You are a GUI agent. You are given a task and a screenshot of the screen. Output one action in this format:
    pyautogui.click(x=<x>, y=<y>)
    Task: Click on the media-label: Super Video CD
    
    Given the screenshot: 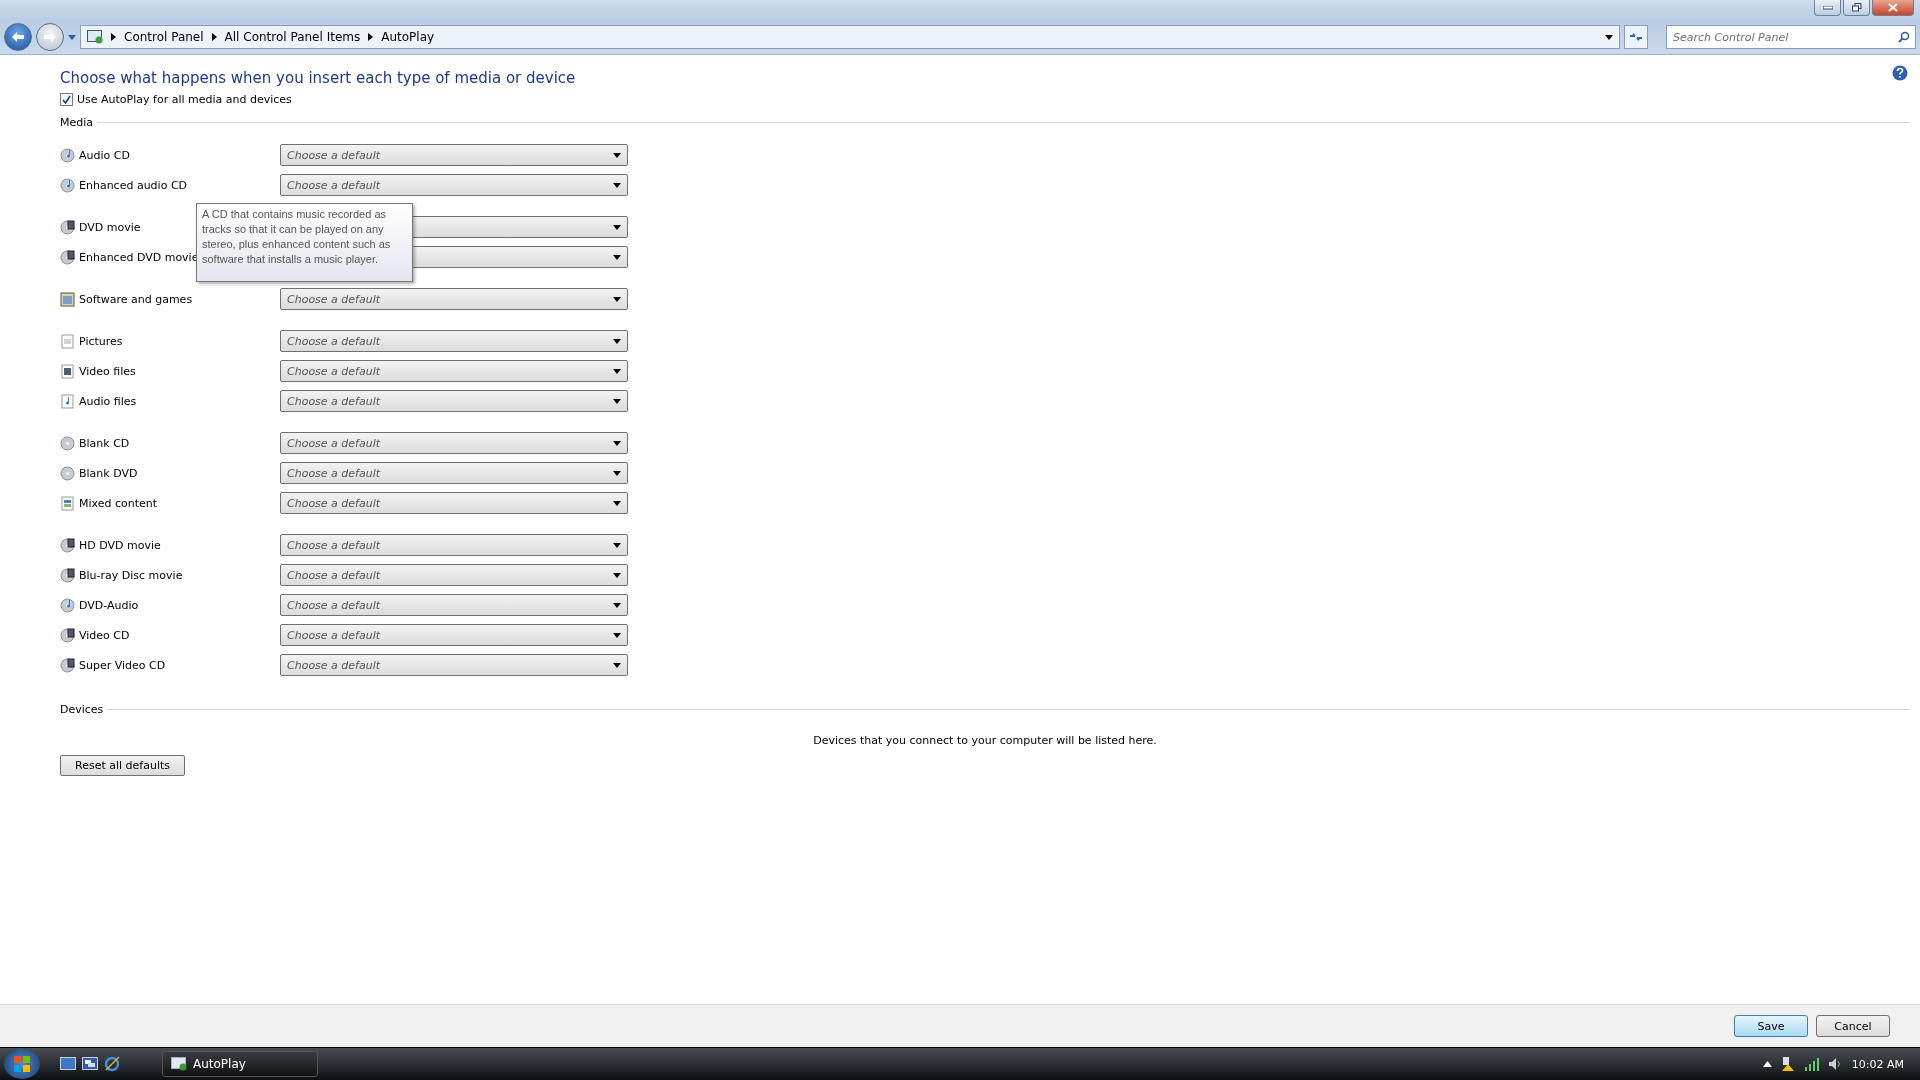 What is the action you would take?
    pyautogui.click(x=122, y=665)
    